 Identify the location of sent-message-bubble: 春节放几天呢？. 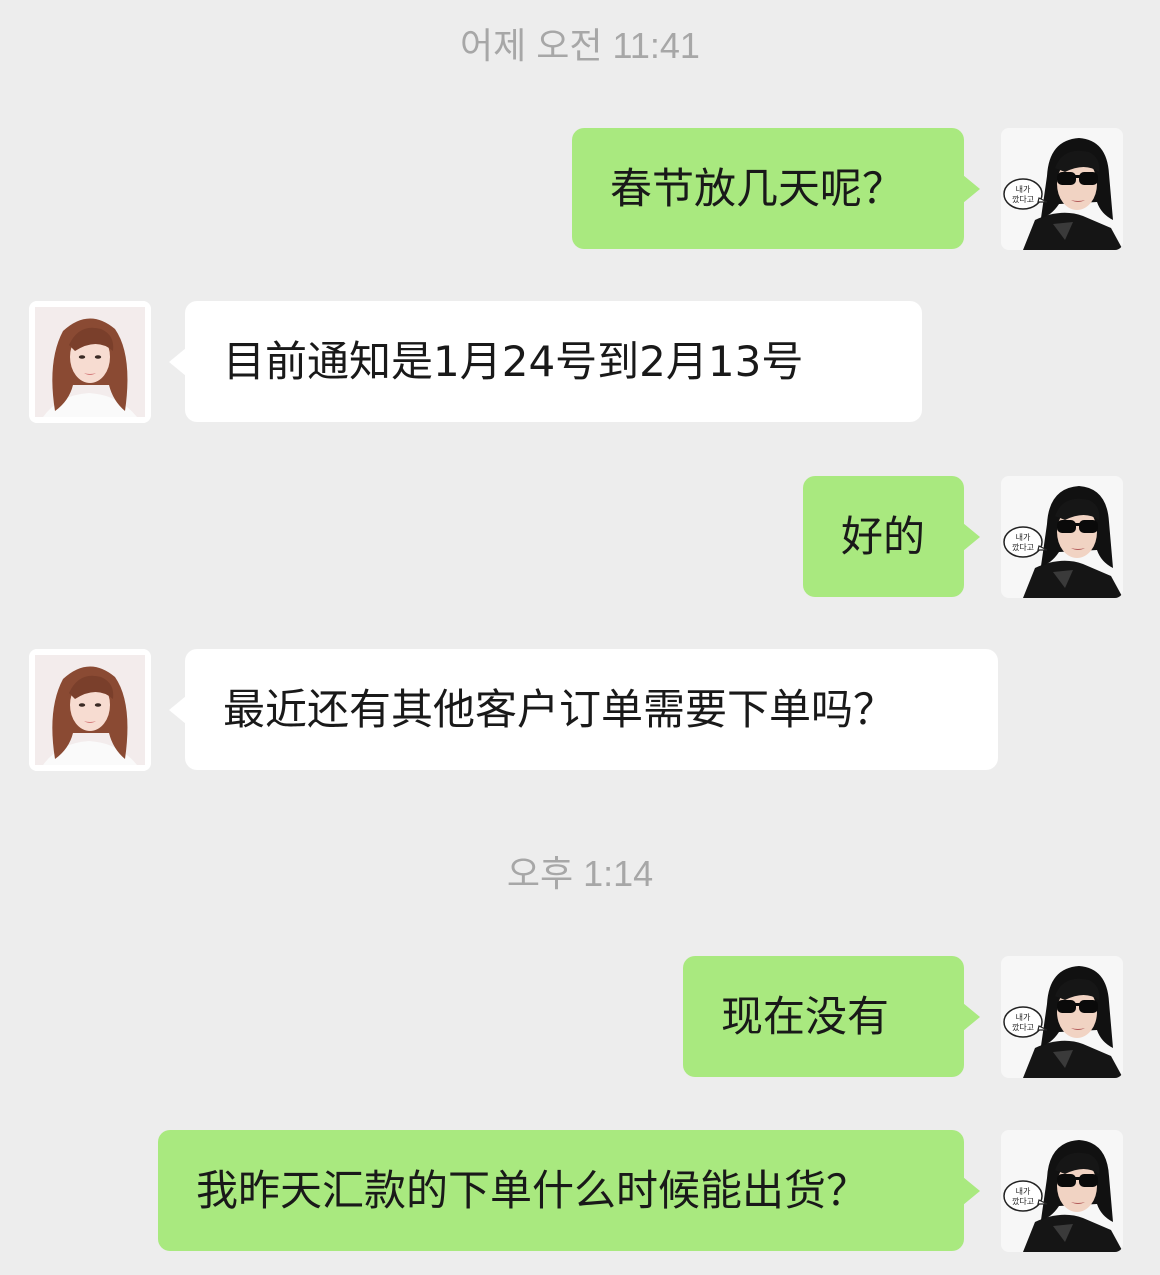
(776, 188).